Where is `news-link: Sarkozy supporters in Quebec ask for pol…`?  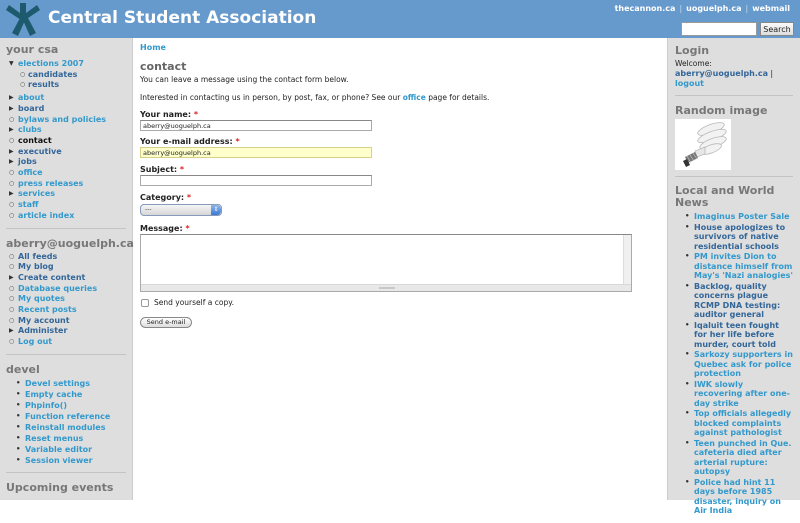 news-link: Sarkozy supporters in Quebec ask for pol… is located at coordinates (743, 364).